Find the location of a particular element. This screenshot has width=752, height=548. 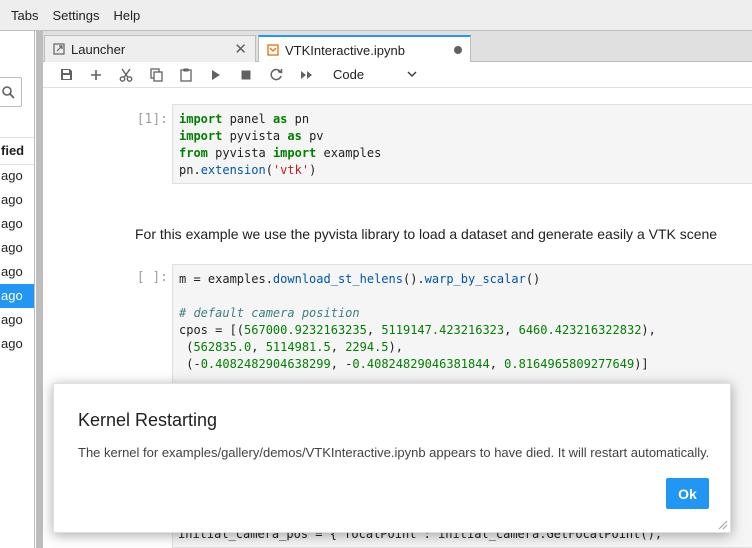

copy-icon is located at coordinates (156, 74).